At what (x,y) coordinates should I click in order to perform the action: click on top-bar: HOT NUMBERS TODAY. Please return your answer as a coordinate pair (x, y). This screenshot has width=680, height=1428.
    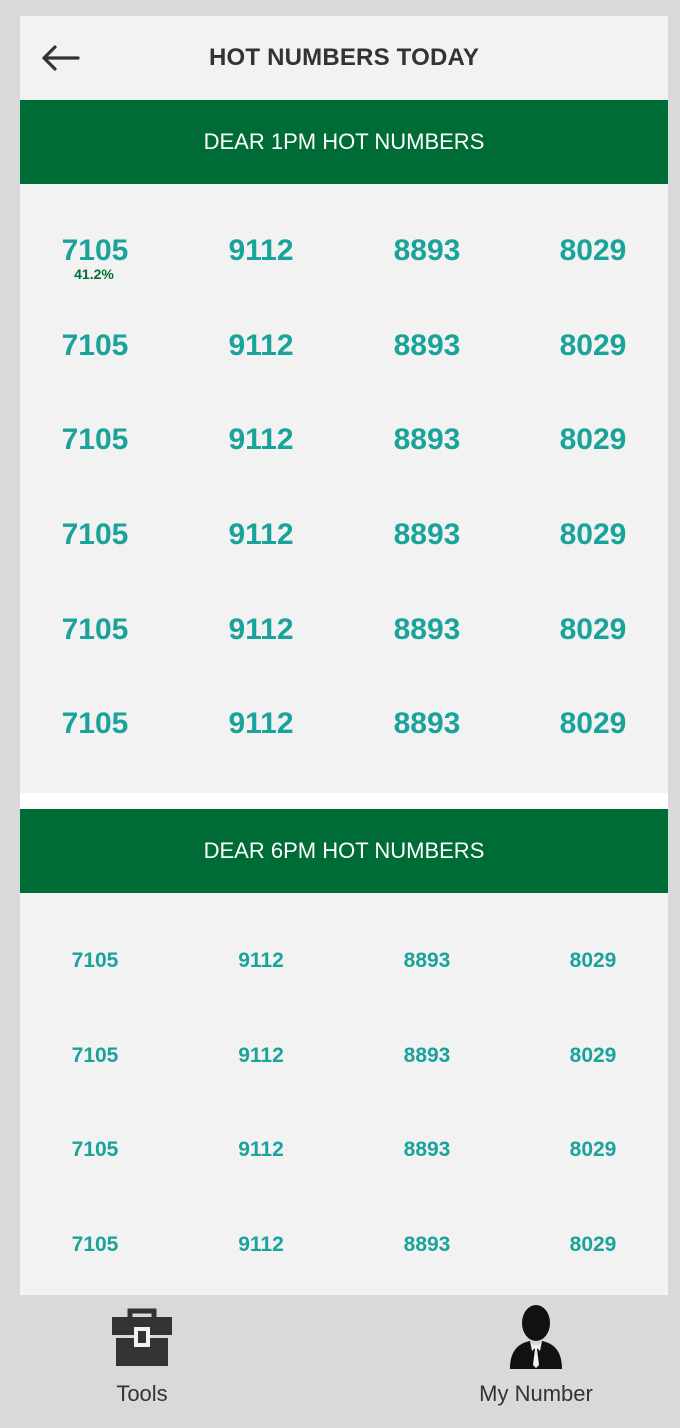
    Looking at the image, I should click on (344, 58).